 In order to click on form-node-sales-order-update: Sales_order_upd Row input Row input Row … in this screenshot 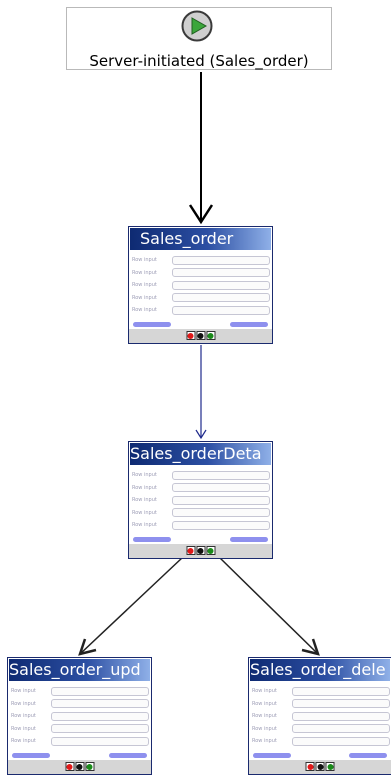, I will do `click(79, 716)`.